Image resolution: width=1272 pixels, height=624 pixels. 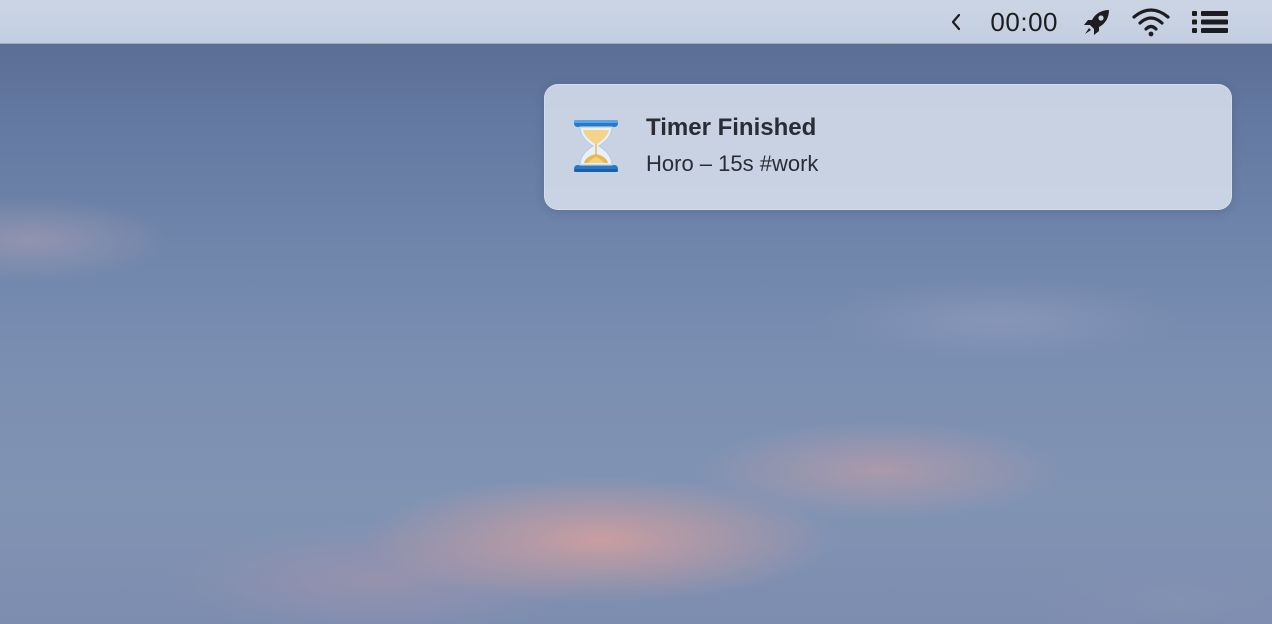 I want to click on rocket-icon, so click(x=1097, y=22).